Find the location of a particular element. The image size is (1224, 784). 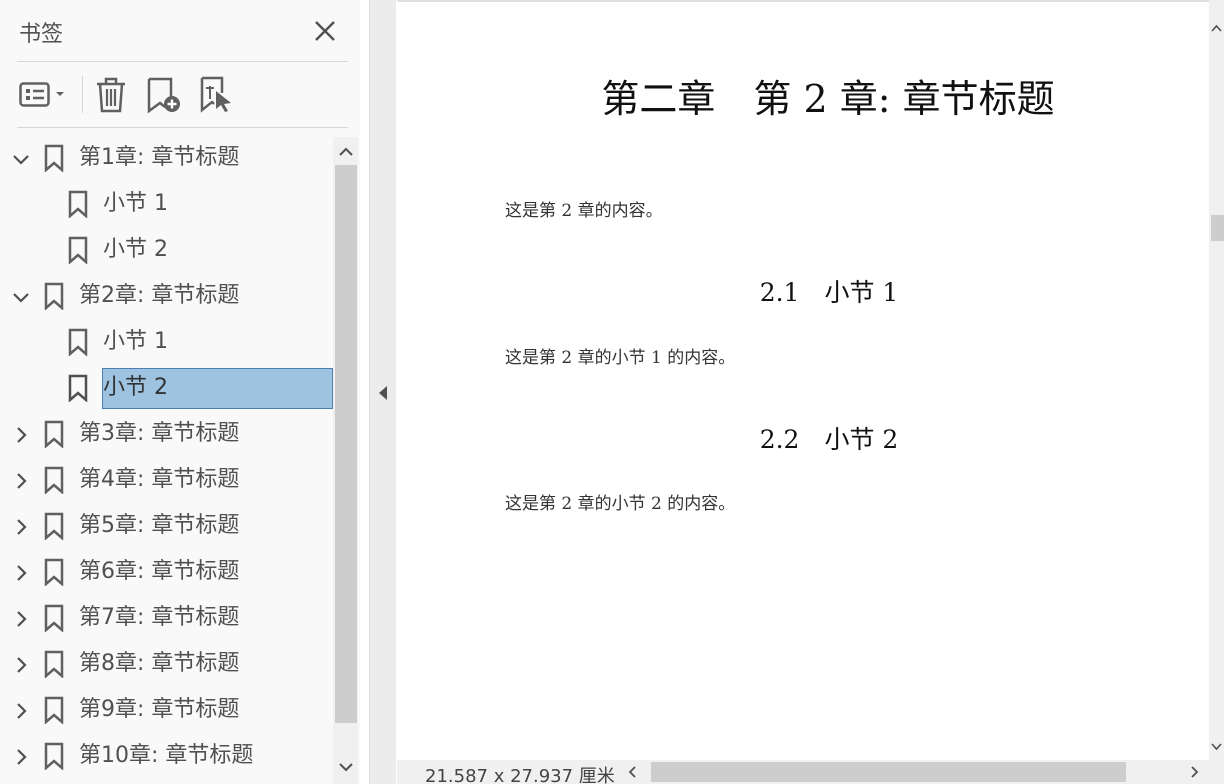

bookmark-from-selection-button is located at coordinates (217, 95).